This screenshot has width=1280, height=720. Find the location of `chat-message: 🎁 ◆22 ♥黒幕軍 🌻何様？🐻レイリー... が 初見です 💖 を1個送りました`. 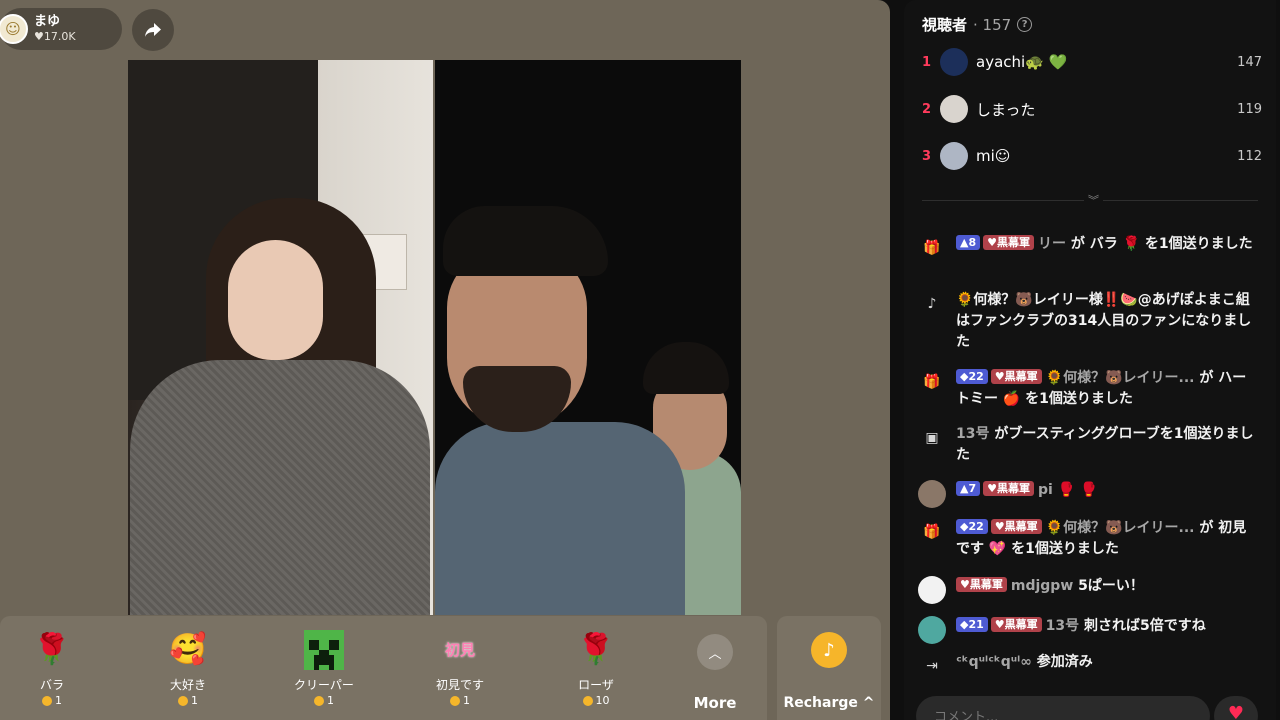

chat-message: 🎁 ◆22 ♥黒幕軍 🌻何様？🐻レイリー... が 初見です 💖 を1個送りました is located at coordinates (1088, 539).